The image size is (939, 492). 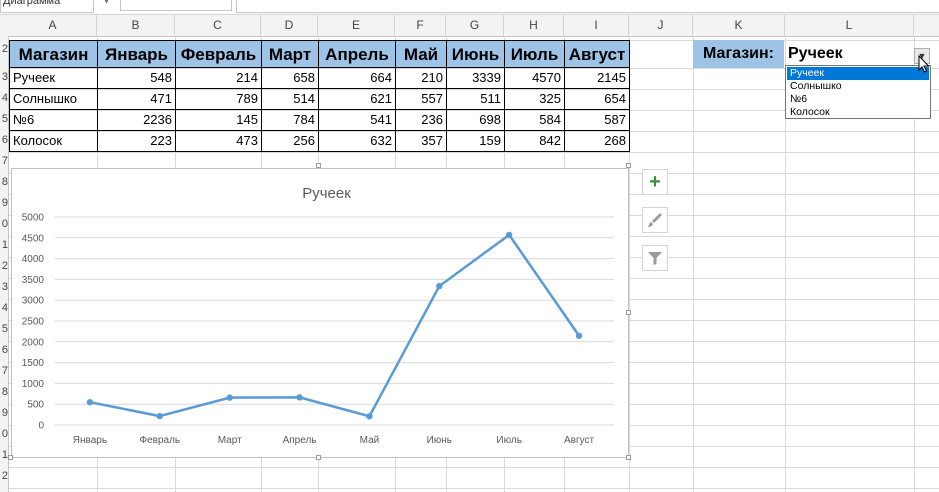 What do you see at coordinates (475, 99) in the screenshot?
I see `value-cell: 511` at bounding box center [475, 99].